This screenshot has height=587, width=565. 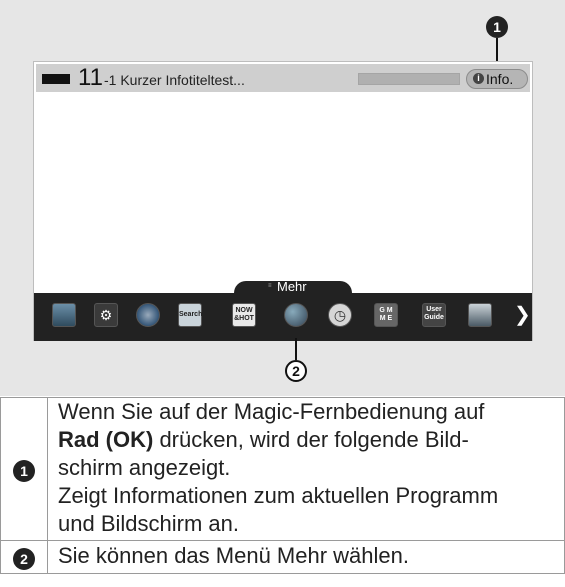 I want to click on callout-marker-2: 2, so click(x=296, y=371).